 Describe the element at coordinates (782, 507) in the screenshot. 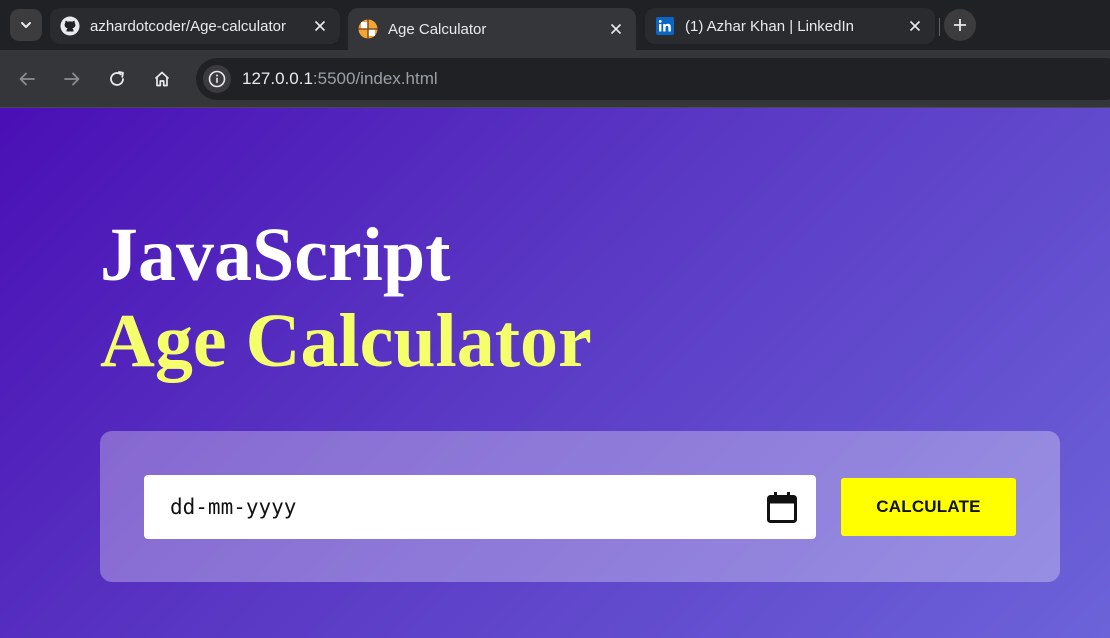

I see `calendar-icon` at that location.